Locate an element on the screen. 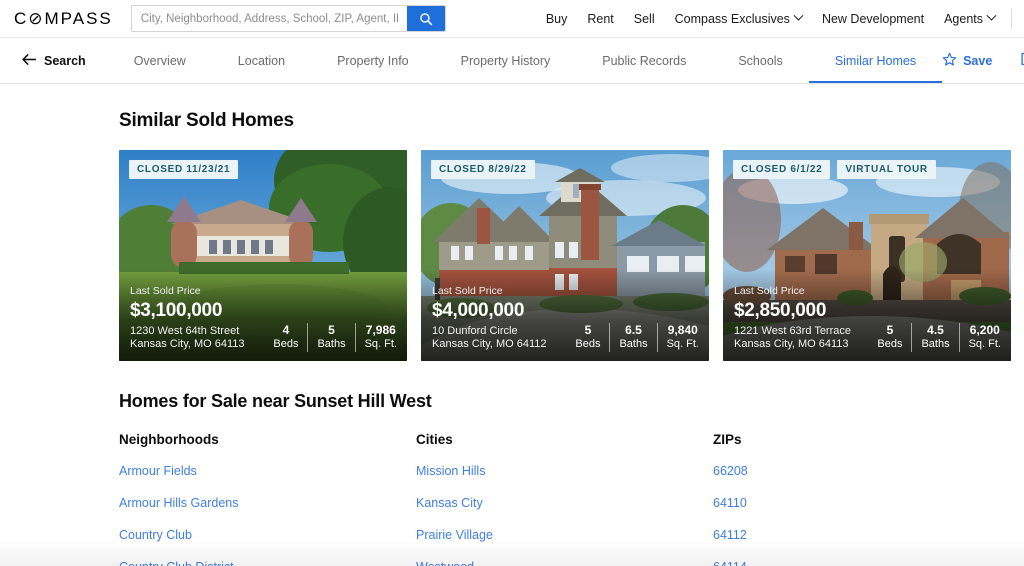  baths-value: 4.5 is located at coordinates (935, 330).